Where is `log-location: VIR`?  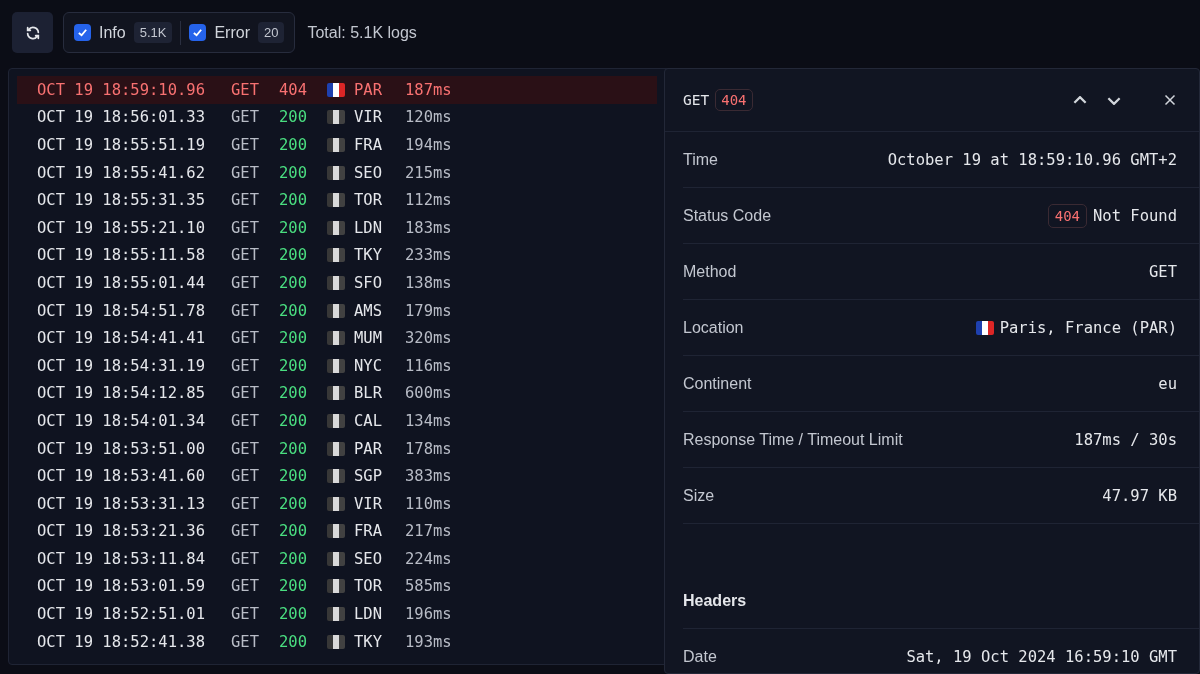
log-location: VIR is located at coordinates (368, 503).